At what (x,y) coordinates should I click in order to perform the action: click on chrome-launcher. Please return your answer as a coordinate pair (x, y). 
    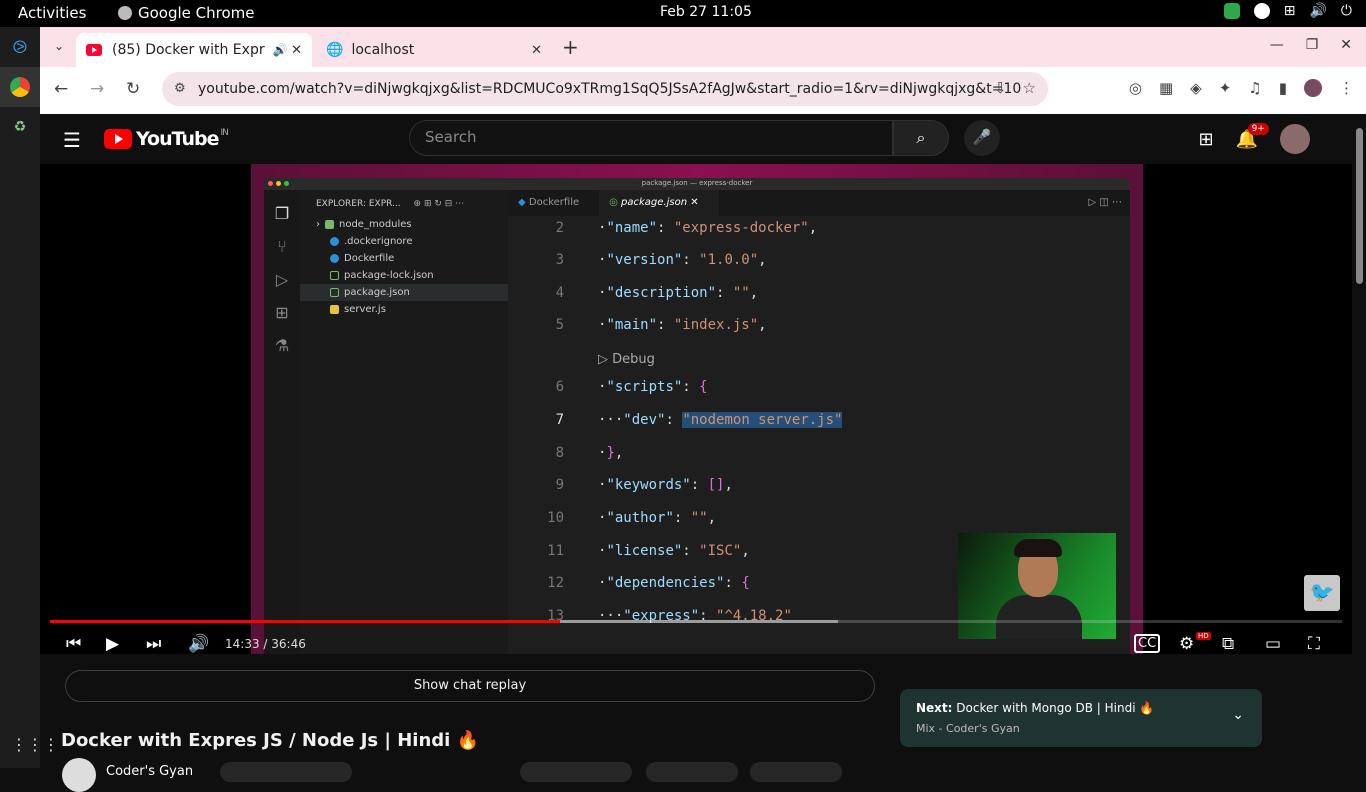
    Looking at the image, I should click on (20, 87).